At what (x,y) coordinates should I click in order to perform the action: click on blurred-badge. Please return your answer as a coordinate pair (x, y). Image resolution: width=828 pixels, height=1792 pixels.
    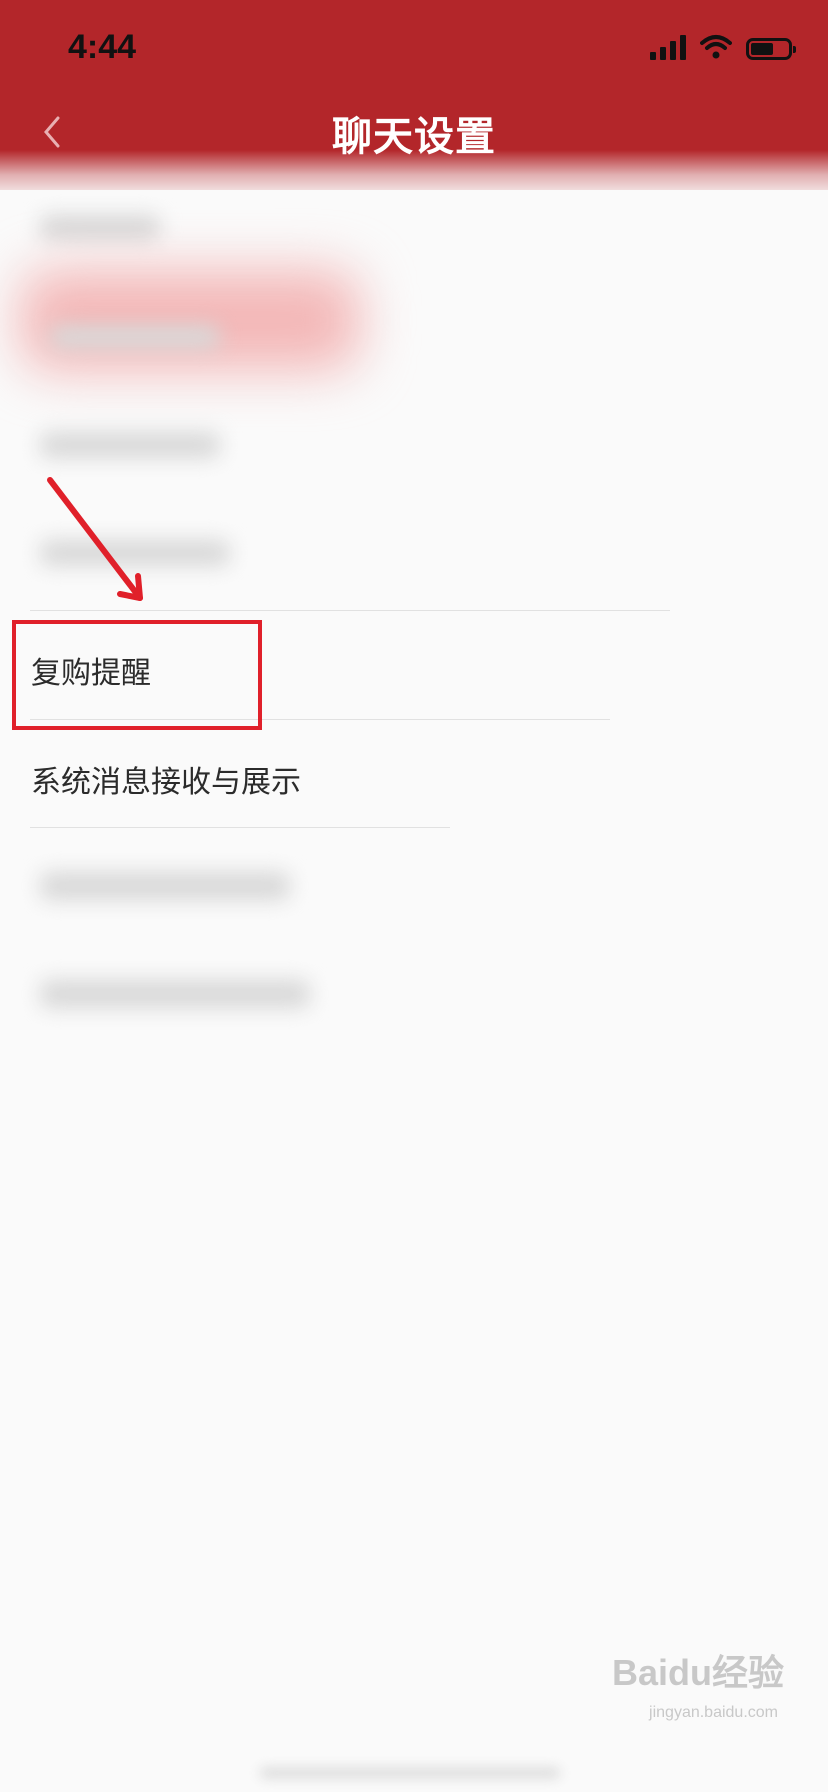
    Looking at the image, I should click on (190, 320).